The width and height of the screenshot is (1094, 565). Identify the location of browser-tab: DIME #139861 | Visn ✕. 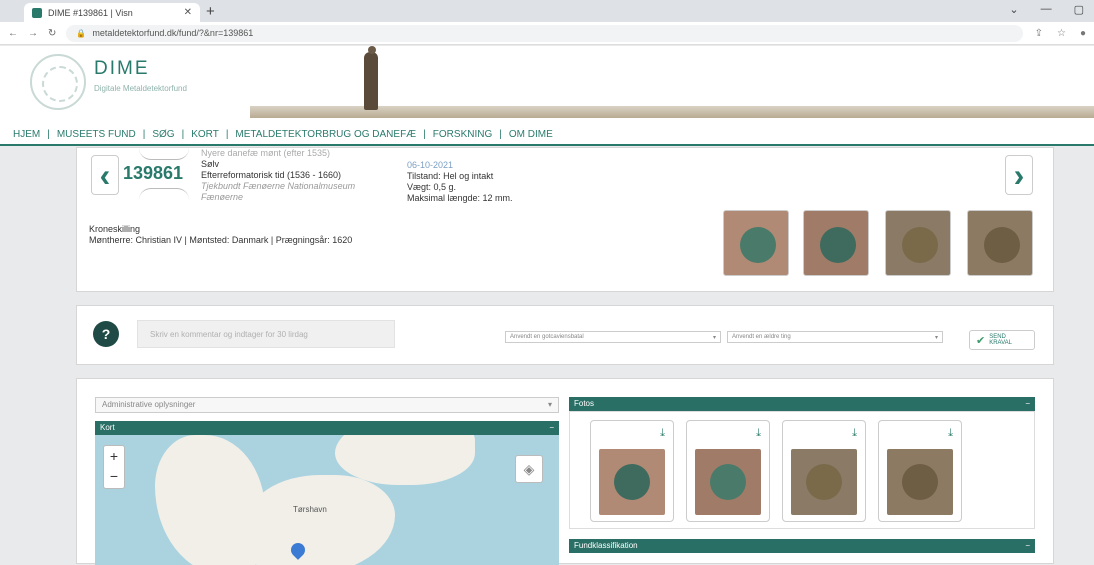
(112, 12).